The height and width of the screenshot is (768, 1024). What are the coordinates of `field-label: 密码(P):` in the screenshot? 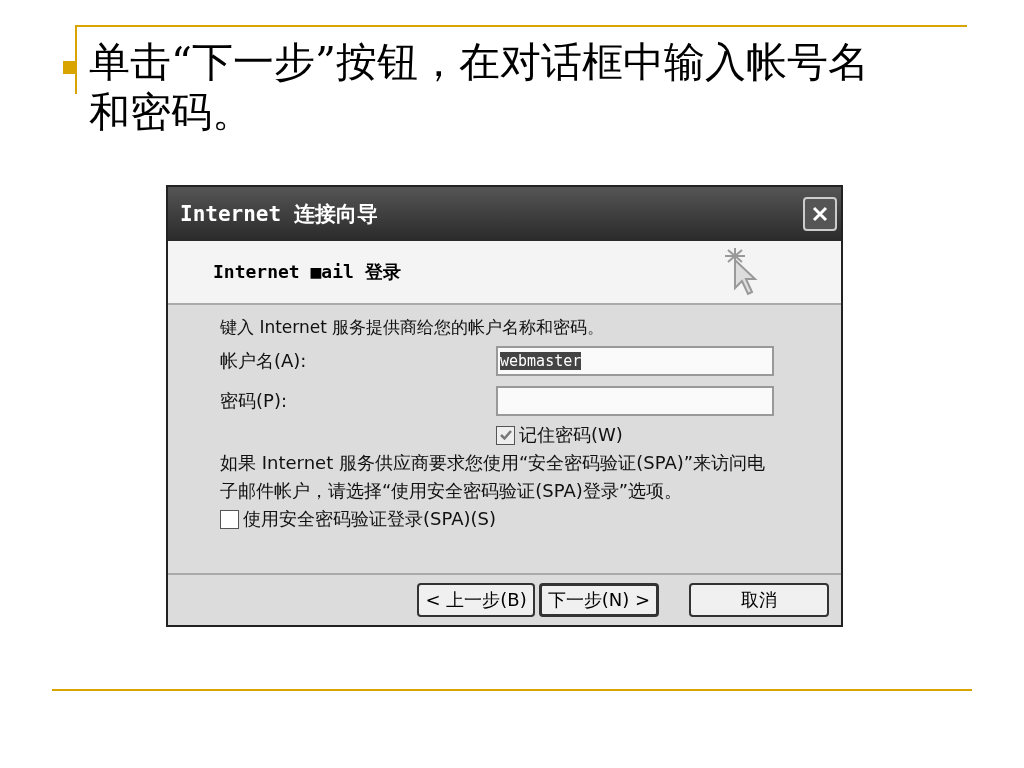 It's located at (254, 401).